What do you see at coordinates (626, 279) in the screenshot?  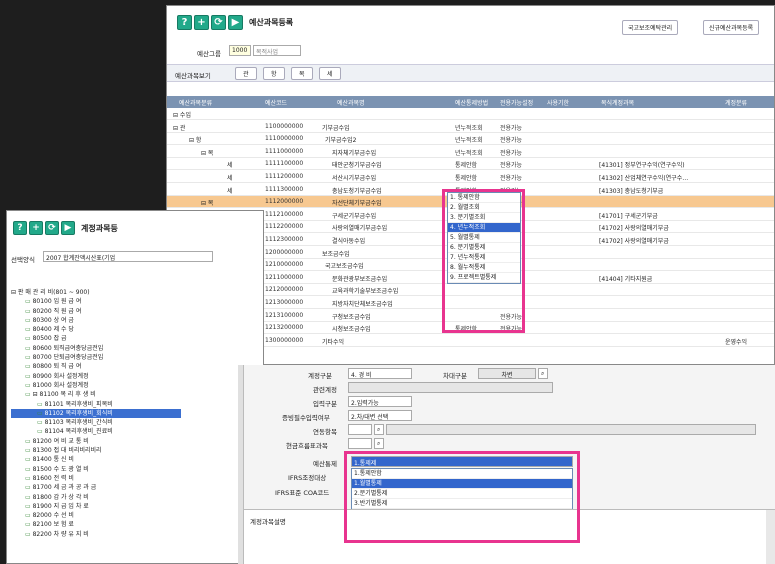 I see `table-cell: [41404] 기타지원금` at bounding box center [626, 279].